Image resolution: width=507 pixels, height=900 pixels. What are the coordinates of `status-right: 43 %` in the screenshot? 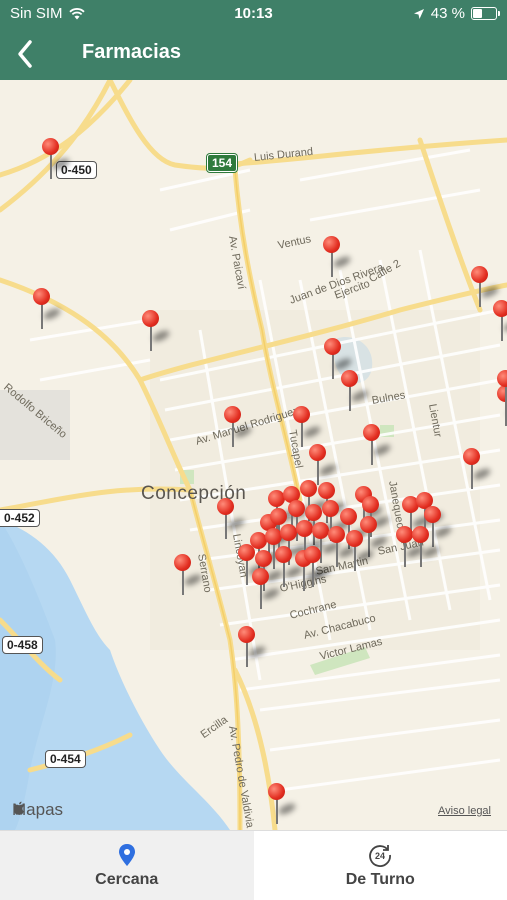 It's located at (456, 13).